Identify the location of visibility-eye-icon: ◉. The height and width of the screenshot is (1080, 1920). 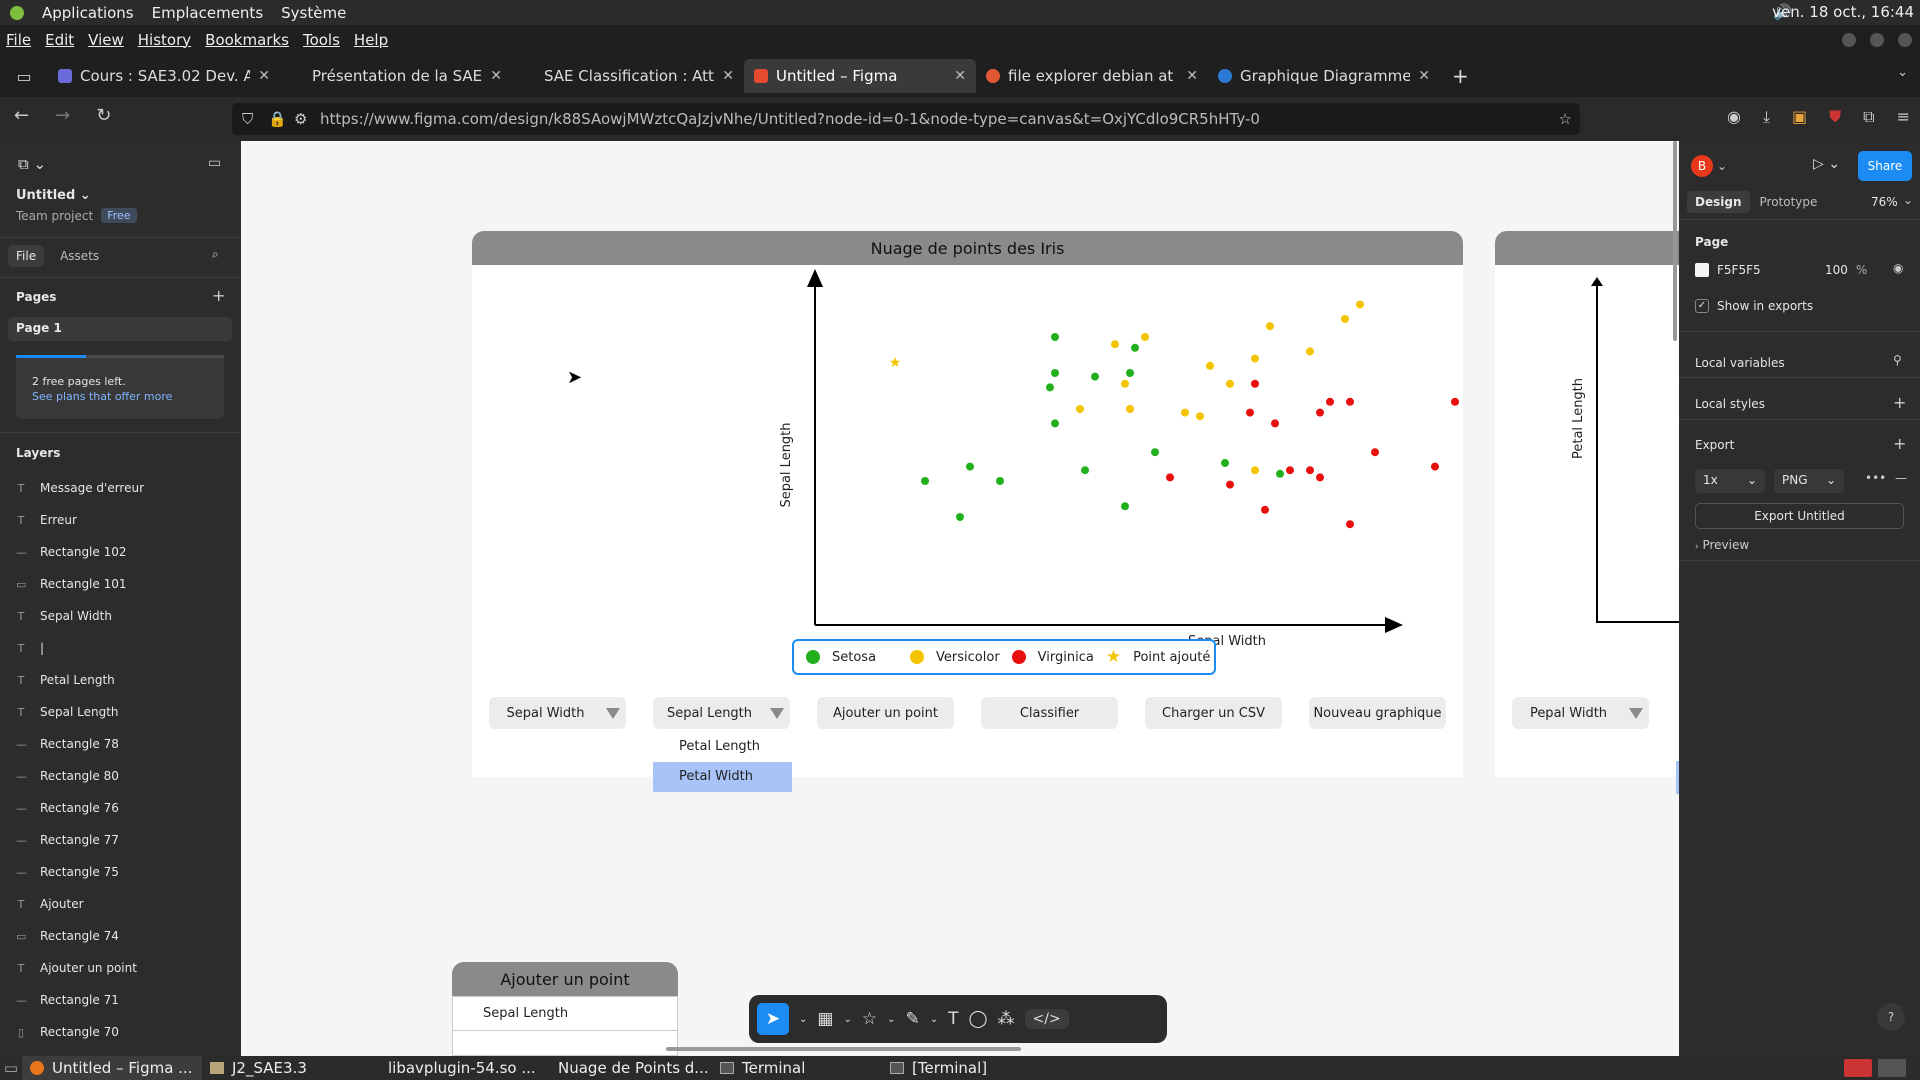
(1898, 268).